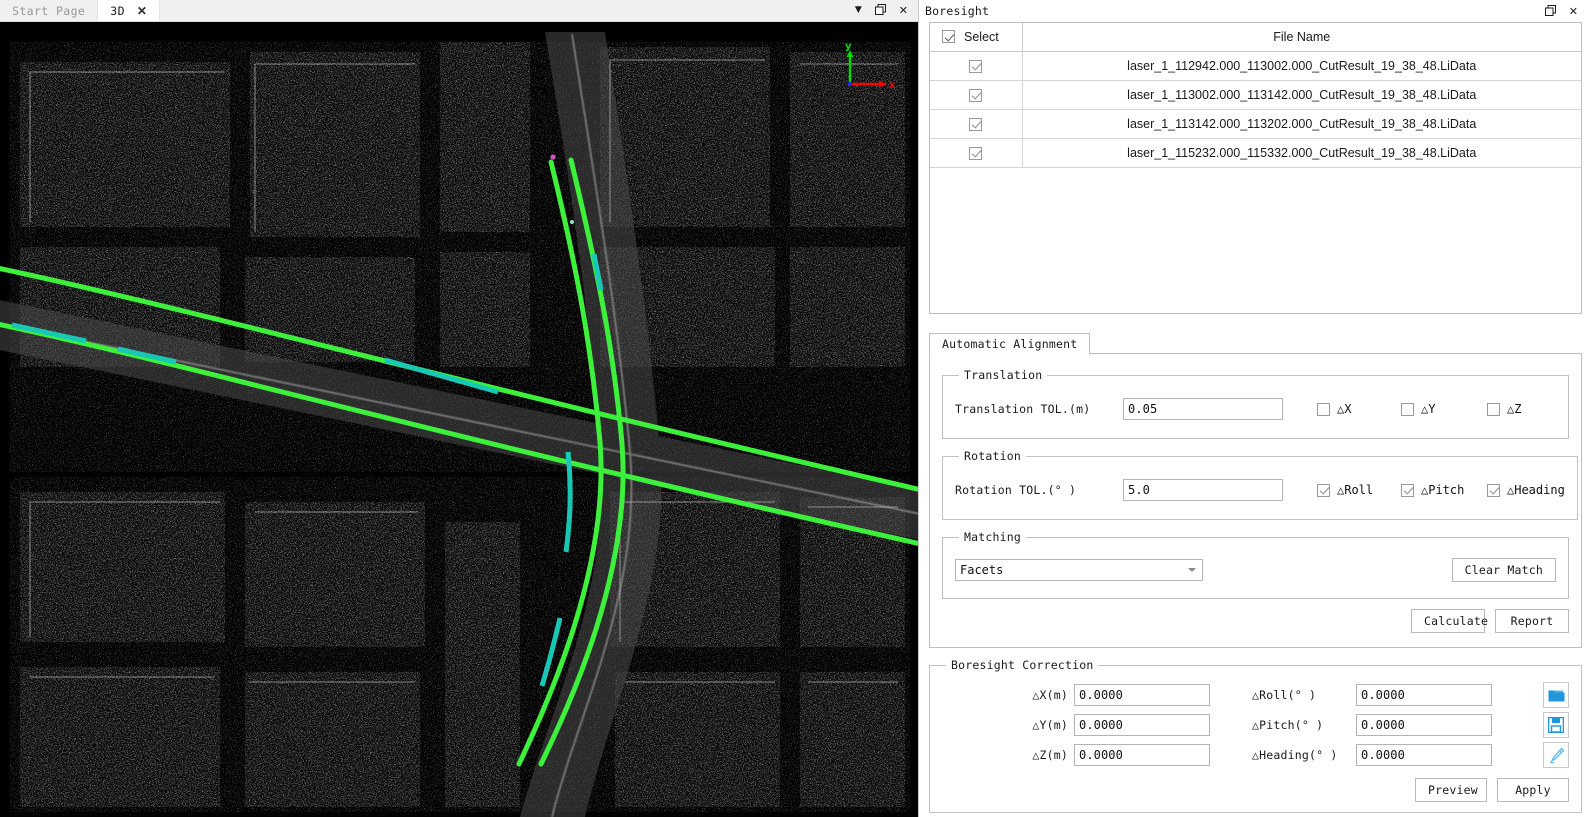 This screenshot has width=1588, height=817. I want to click on tab-start-page: Start Page, so click(49, 10).